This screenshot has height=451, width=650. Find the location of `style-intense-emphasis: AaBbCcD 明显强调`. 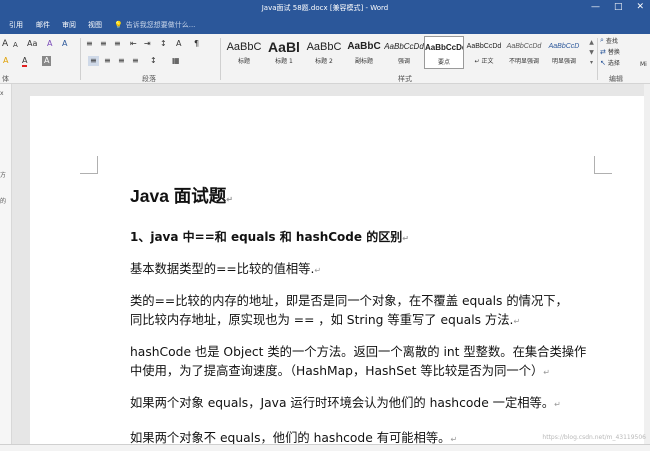

style-intense-emphasis: AaBbCcD 明显强调 is located at coordinates (564, 52).